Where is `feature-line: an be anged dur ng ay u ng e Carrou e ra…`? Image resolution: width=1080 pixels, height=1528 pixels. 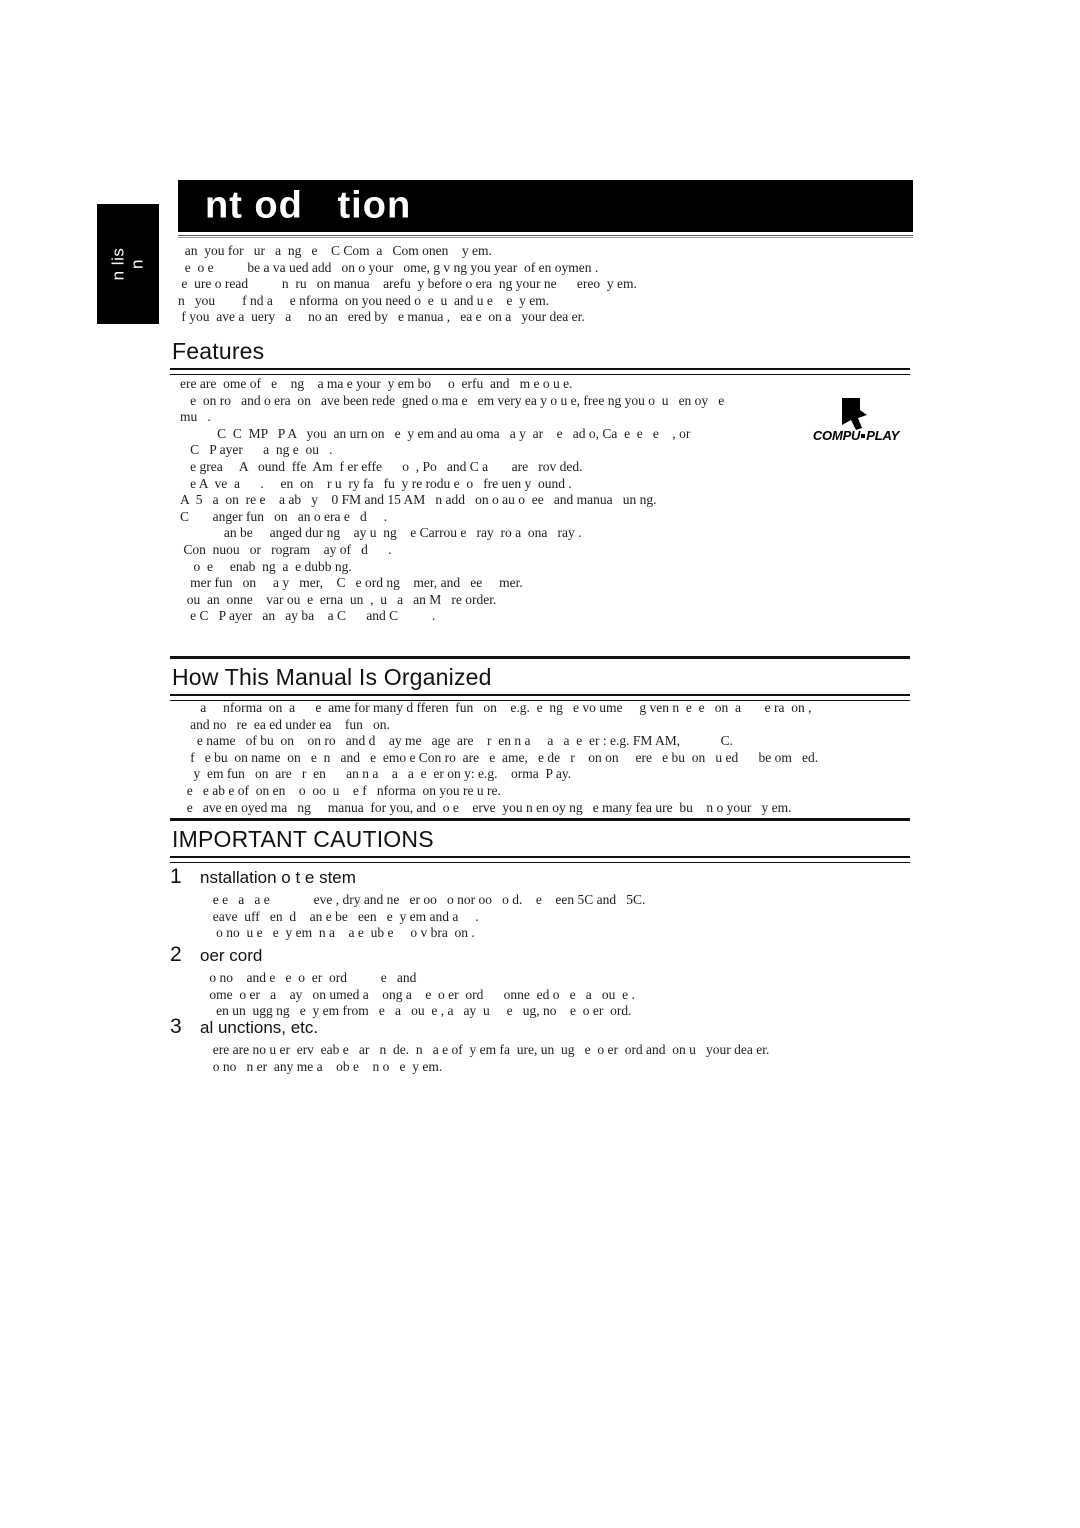 feature-line: an be anged dur ng ay u ng e Carrou e ra… is located at coordinates (381, 533).